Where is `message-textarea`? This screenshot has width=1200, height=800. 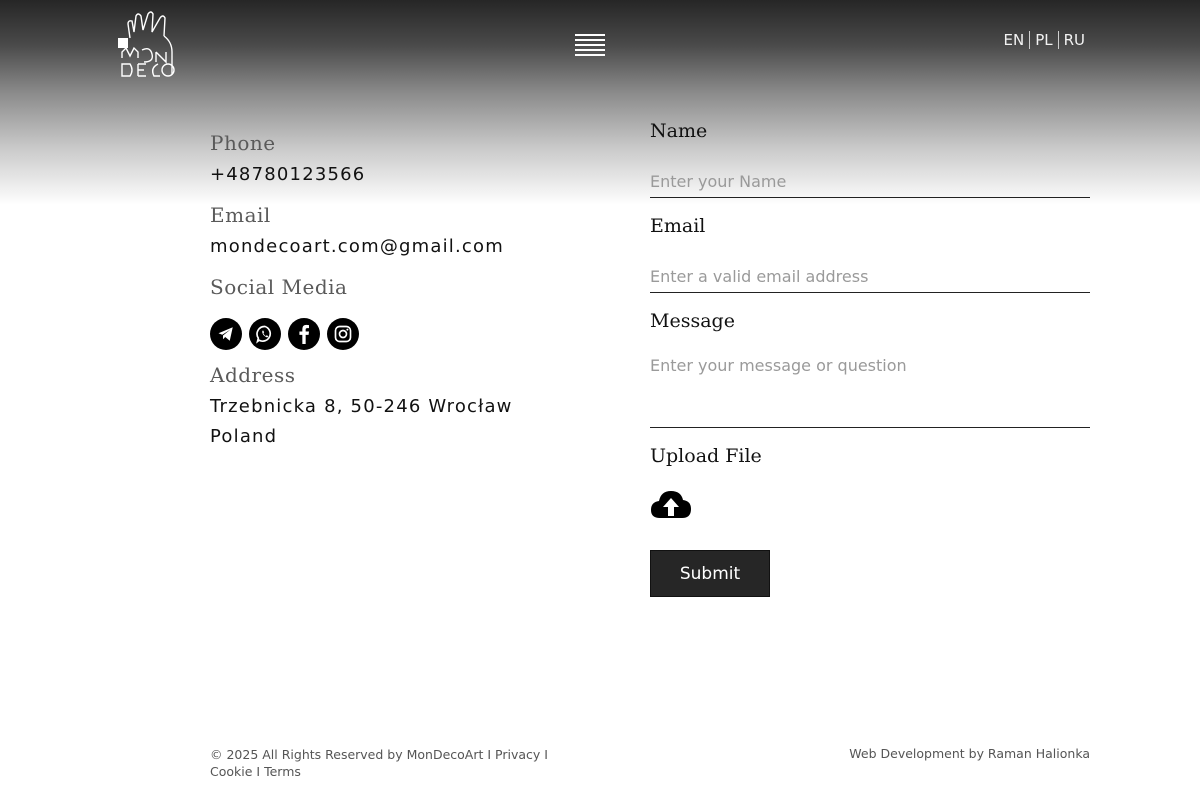
message-textarea is located at coordinates (870, 392).